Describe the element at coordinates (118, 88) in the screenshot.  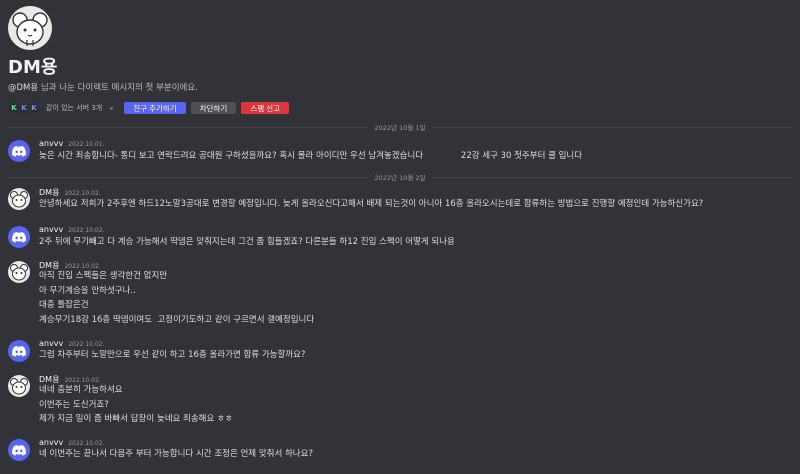
I see `dm-subtitle-text: 님과 나눈 다이렉트 메시지의 첫 부분이에요.` at that location.